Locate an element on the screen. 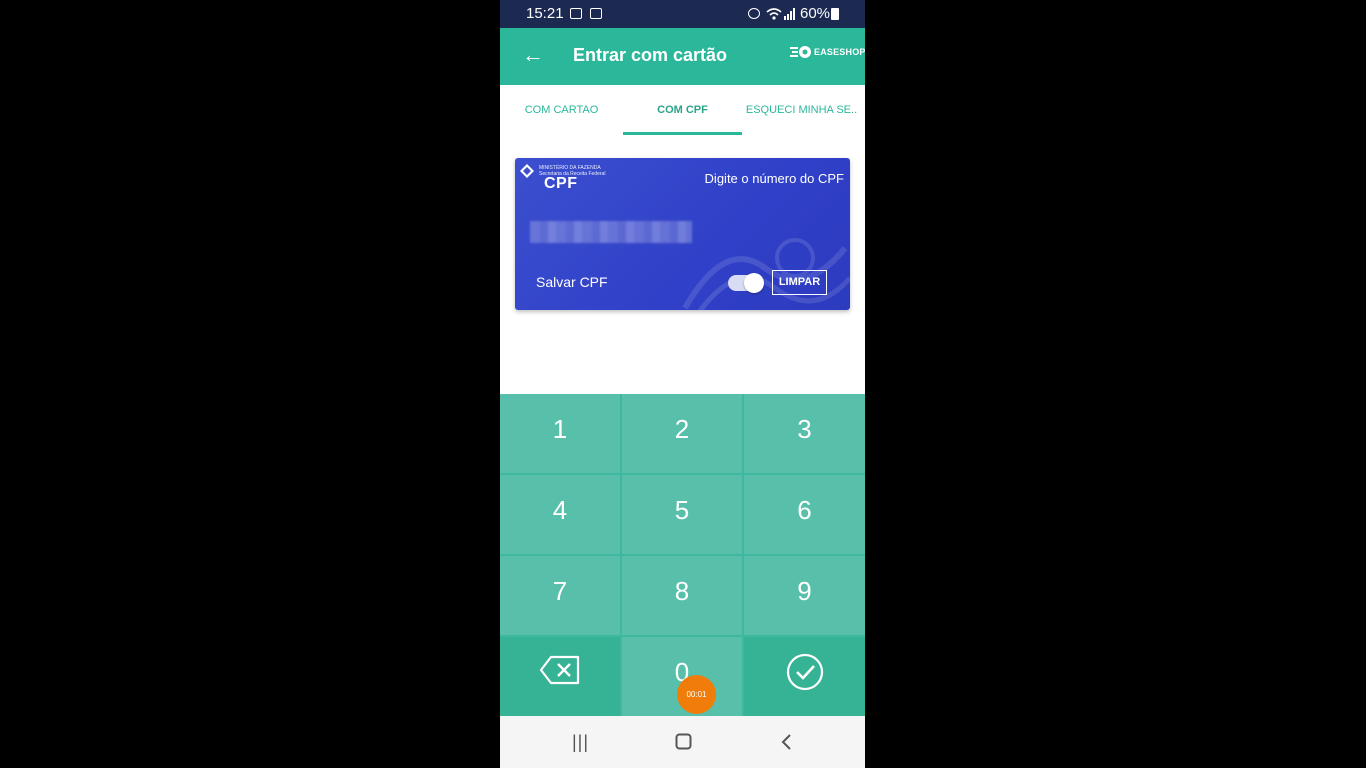 The width and height of the screenshot is (1366, 768). brand-name: EASESHOPP is located at coordinates (839, 52).